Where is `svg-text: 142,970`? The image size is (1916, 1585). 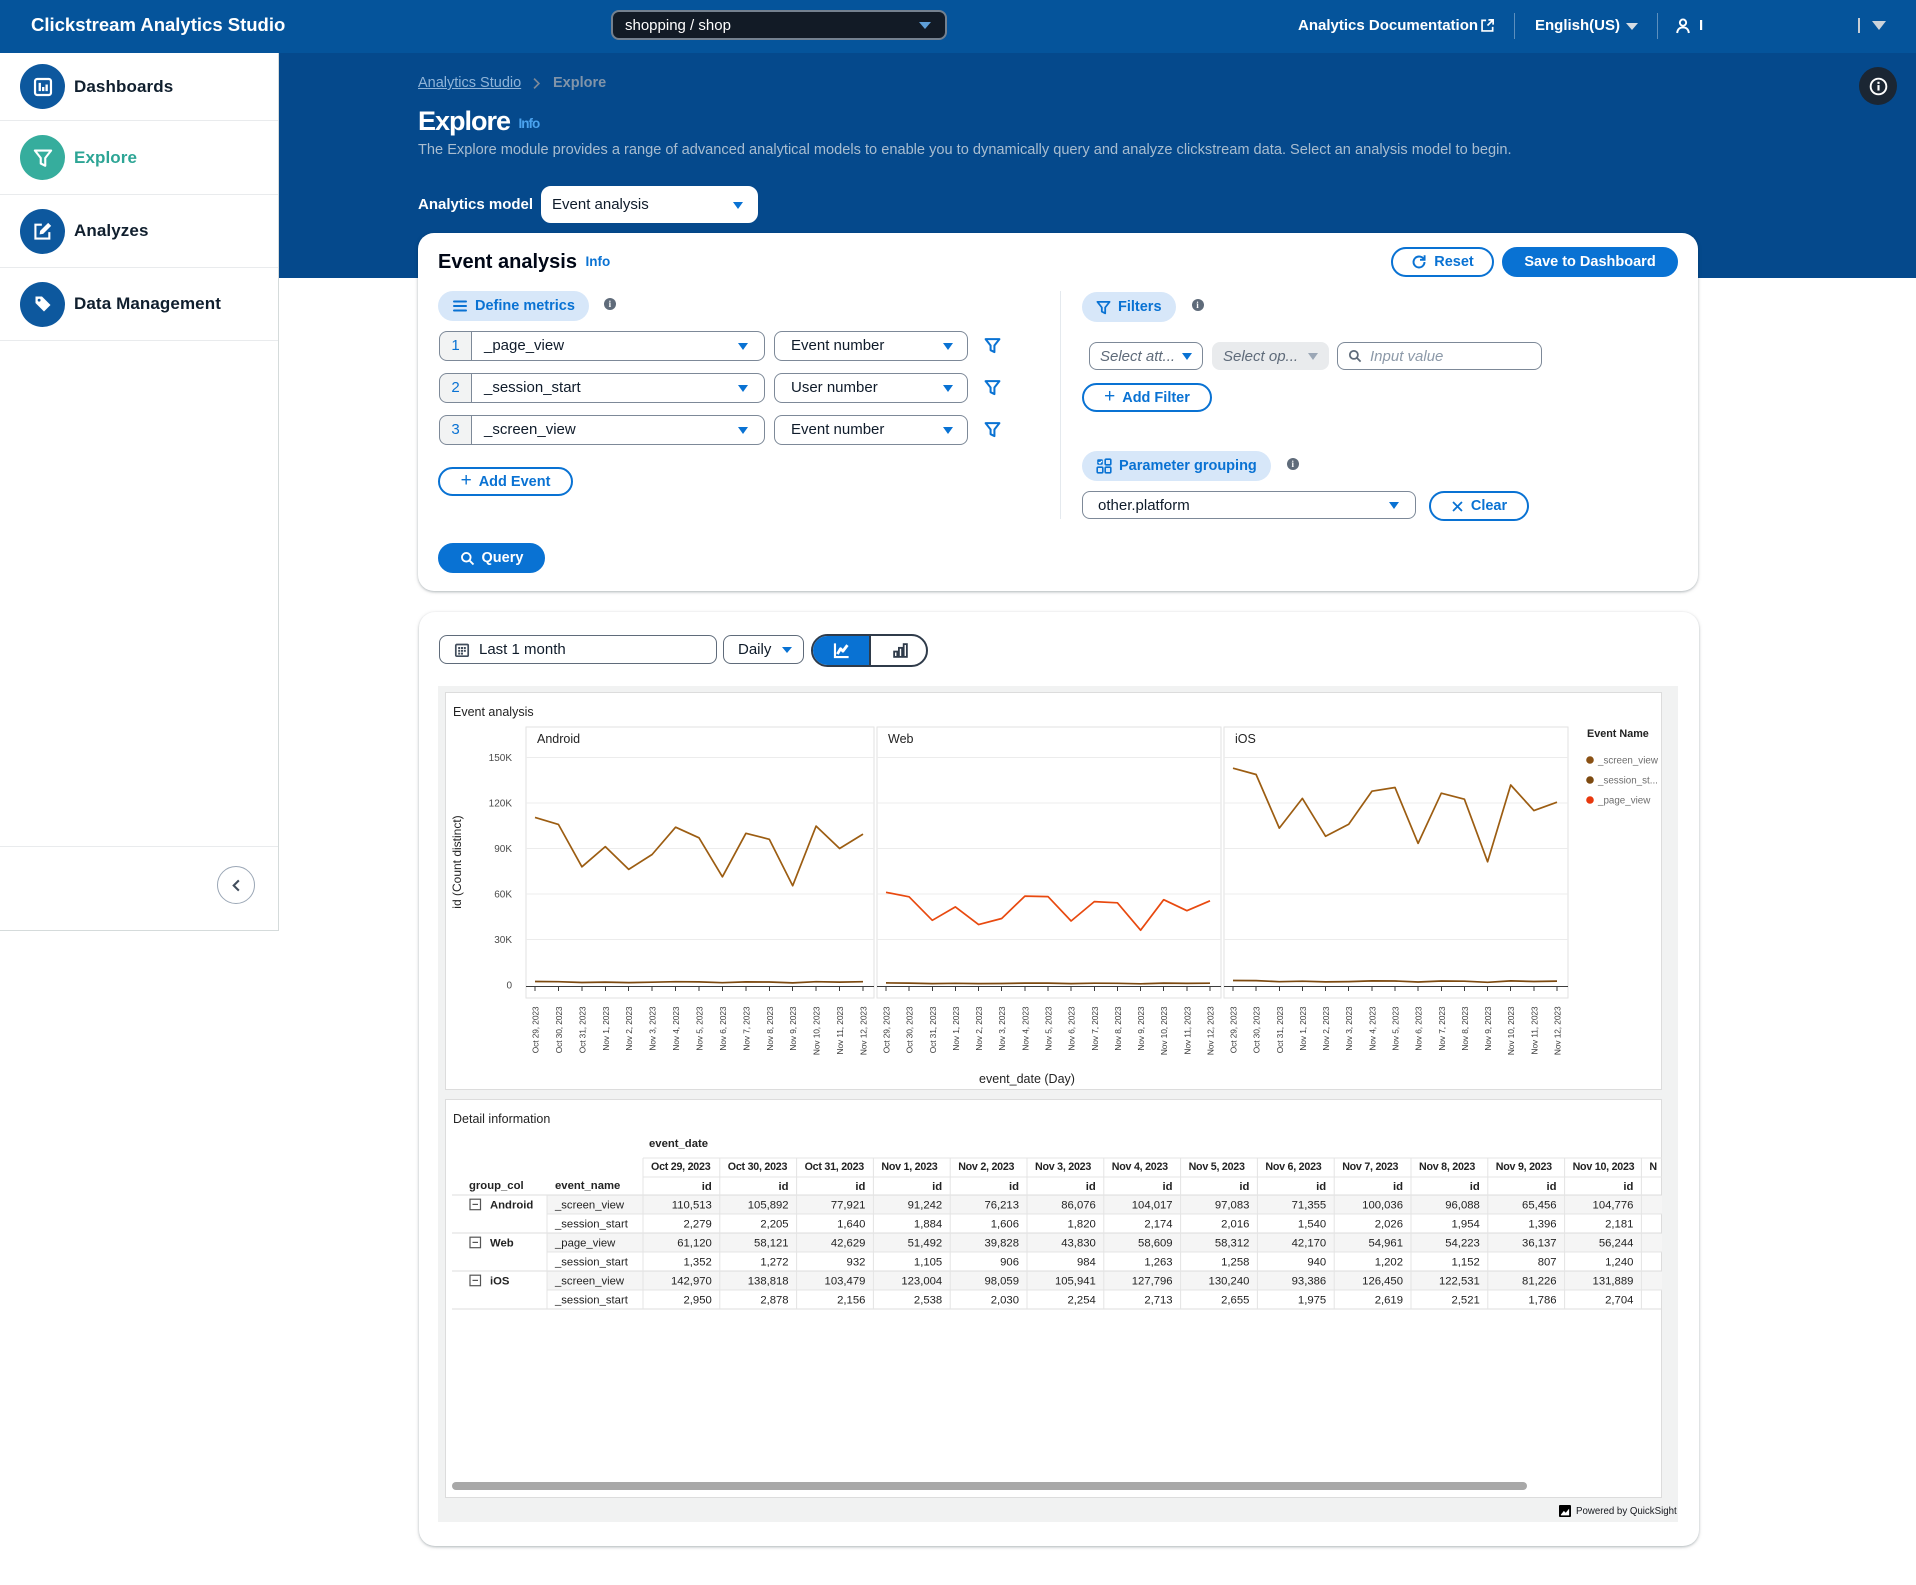 svg-text: 142,970 is located at coordinates (691, 1282).